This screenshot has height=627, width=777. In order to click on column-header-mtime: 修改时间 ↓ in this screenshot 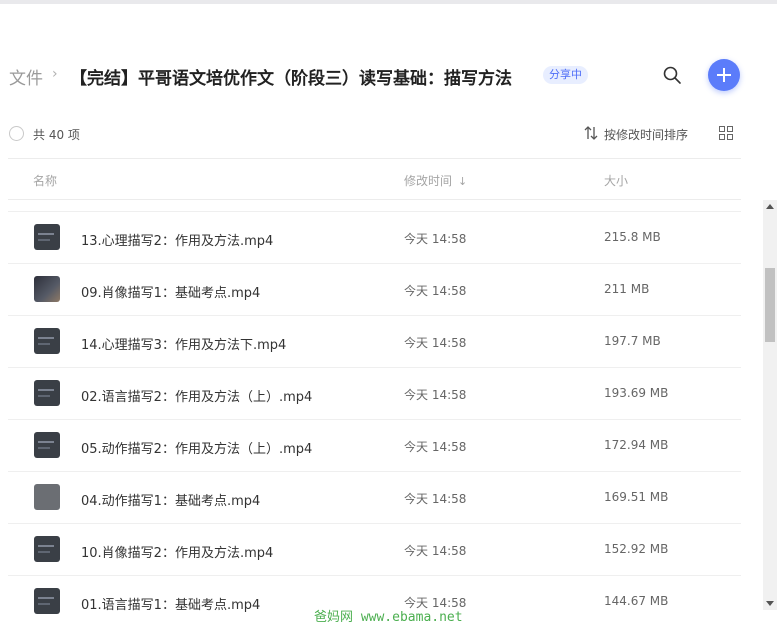, I will do `click(435, 180)`.